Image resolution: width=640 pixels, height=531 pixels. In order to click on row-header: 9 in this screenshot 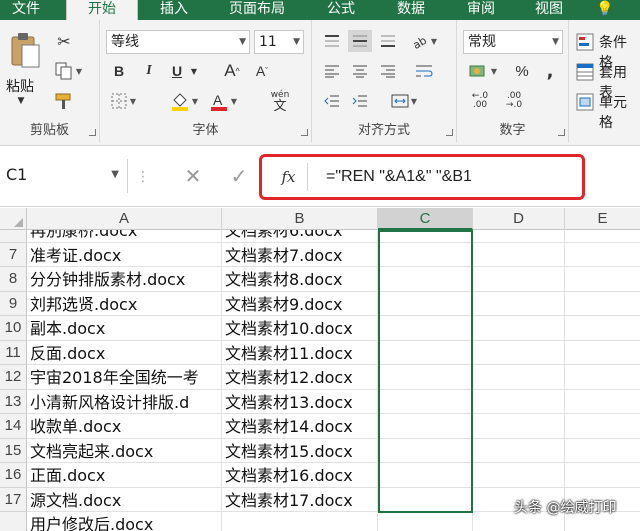, I will do `click(13, 303)`.